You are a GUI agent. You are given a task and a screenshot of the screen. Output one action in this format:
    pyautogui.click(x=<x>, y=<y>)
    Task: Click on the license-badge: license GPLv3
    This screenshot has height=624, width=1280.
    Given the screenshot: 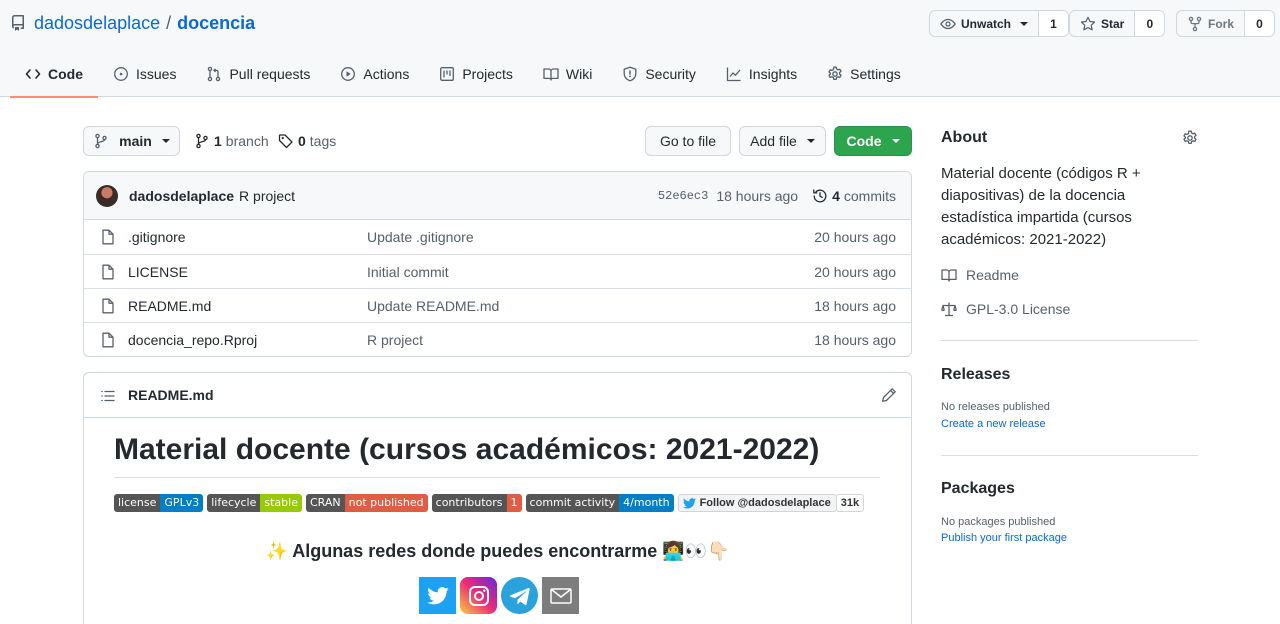 What is the action you would take?
    pyautogui.click(x=159, y=503)
    